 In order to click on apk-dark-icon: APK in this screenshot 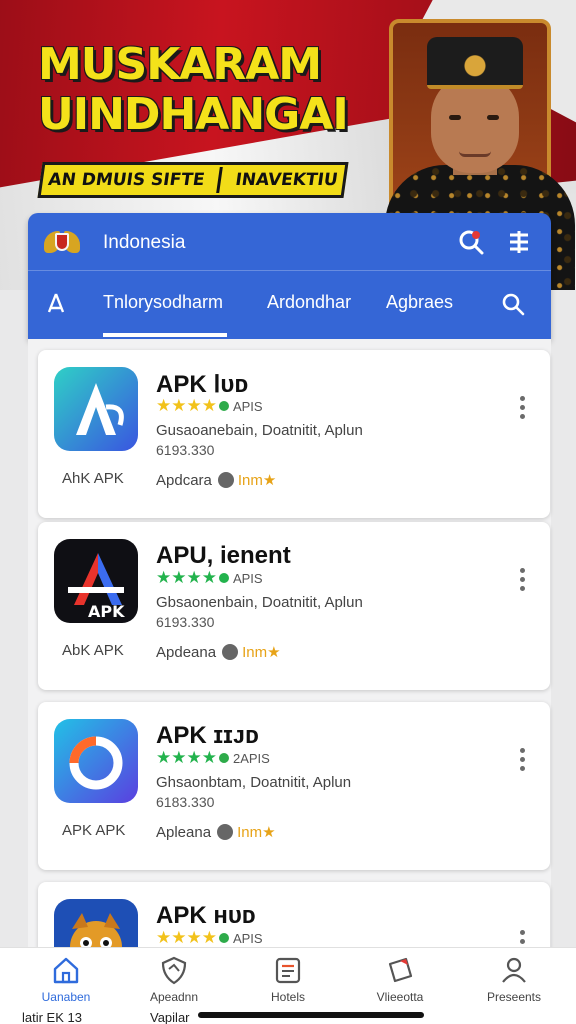, I will do `click(96, 581)`.